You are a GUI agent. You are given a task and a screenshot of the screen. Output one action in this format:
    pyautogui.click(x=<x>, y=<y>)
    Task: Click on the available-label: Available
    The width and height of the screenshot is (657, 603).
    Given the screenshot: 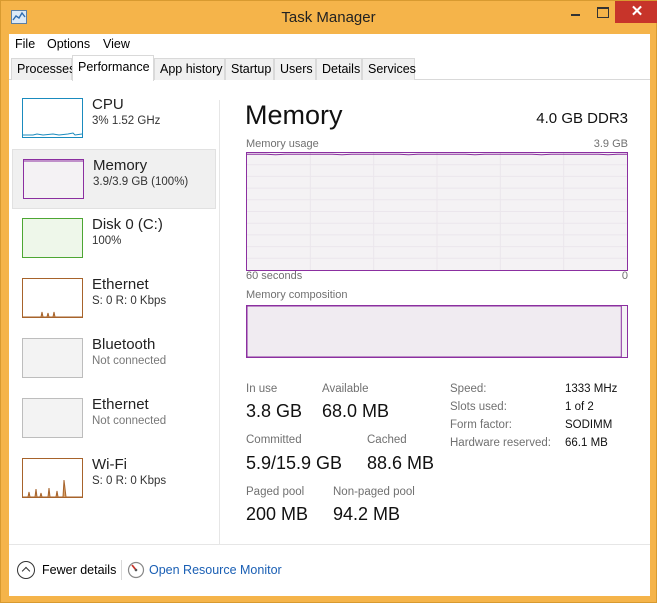 What is the action you would take?
    pyautogui.click(x=345, y=389)
    